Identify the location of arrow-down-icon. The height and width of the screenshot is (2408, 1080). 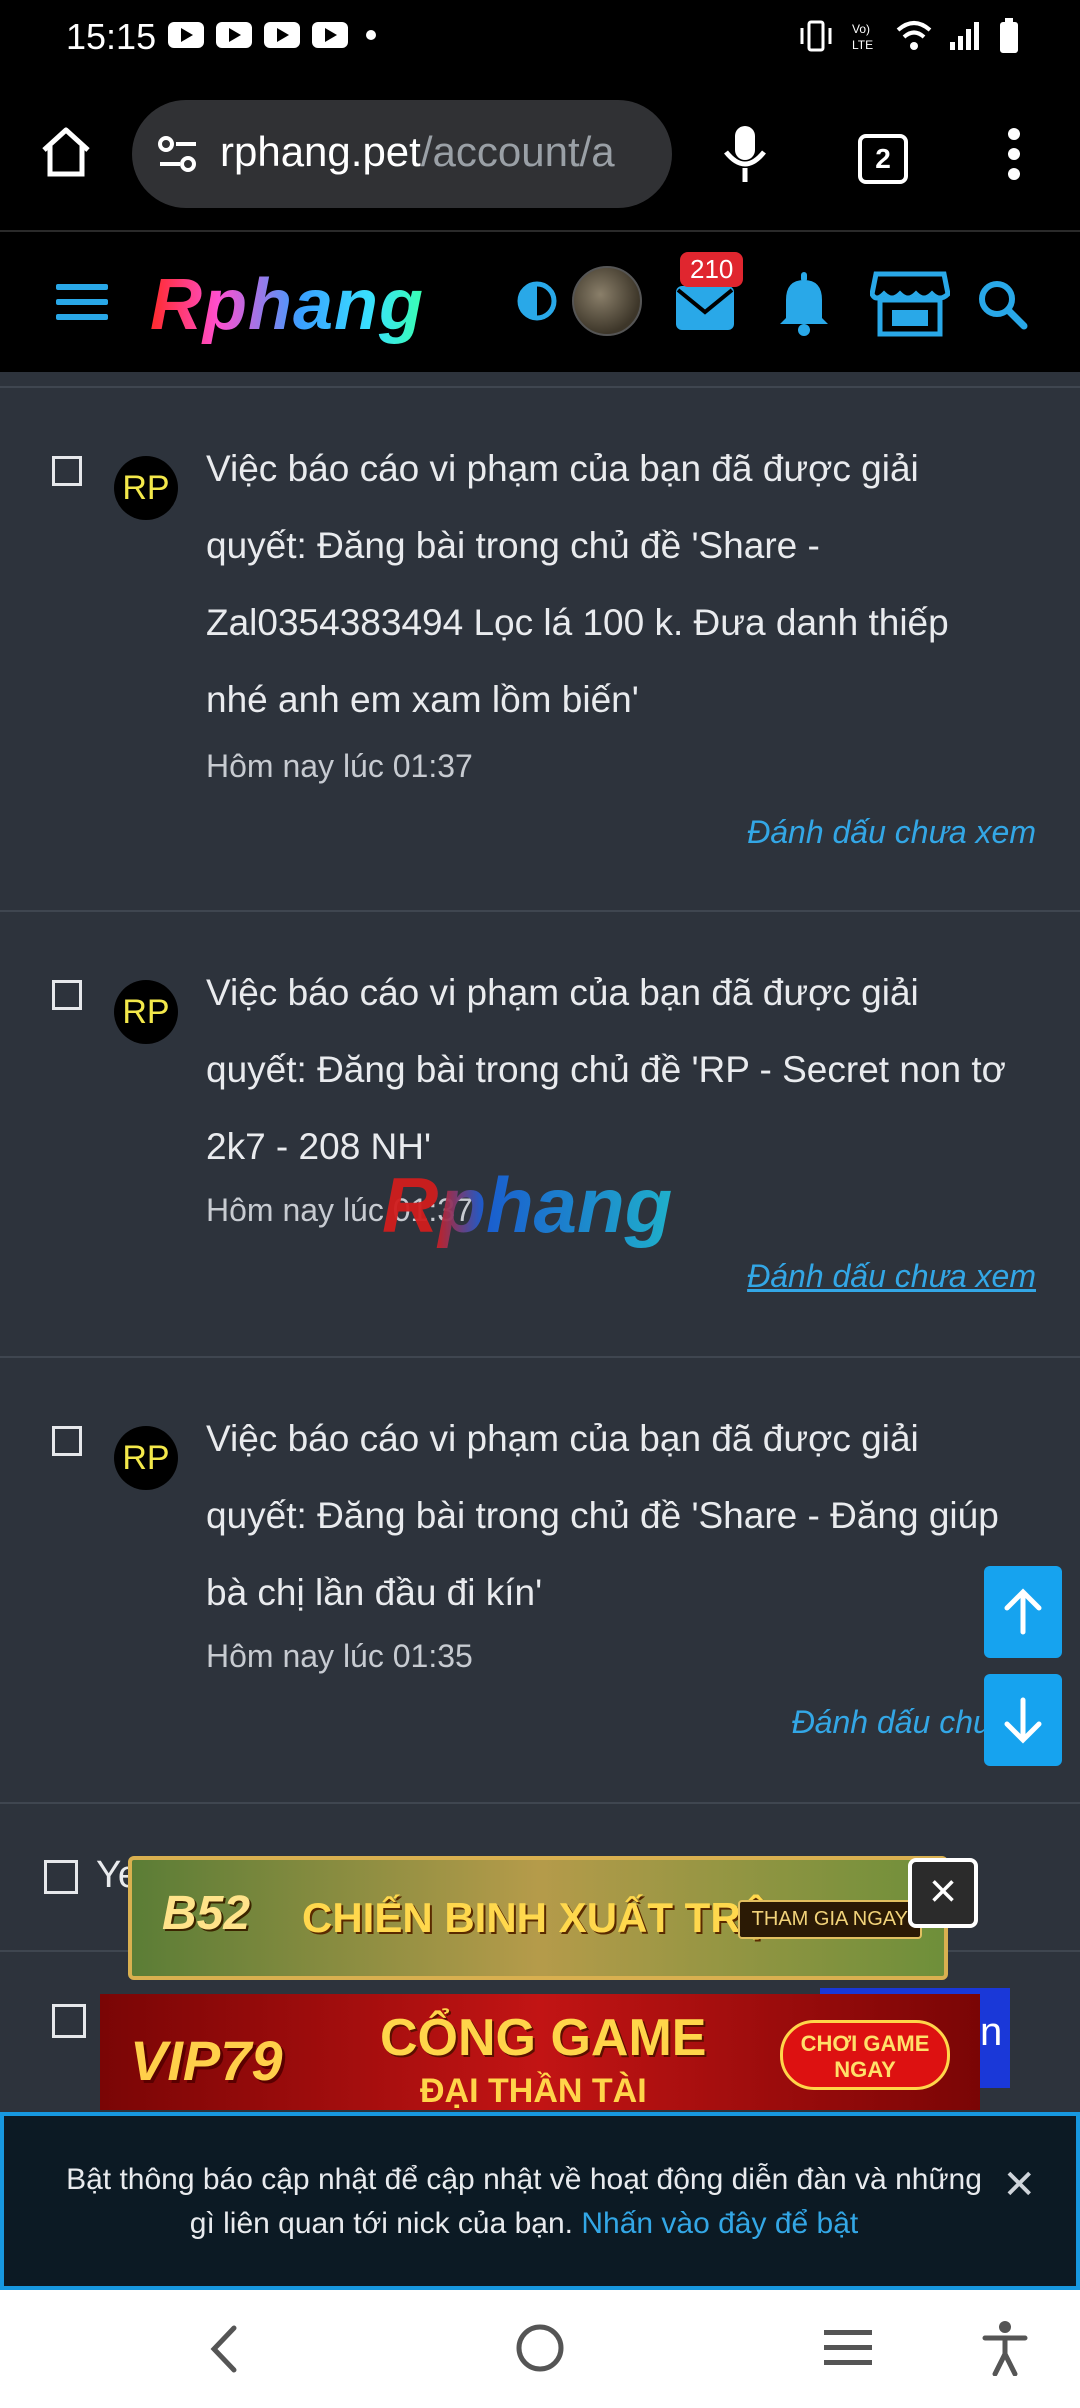
(1023, 1720).